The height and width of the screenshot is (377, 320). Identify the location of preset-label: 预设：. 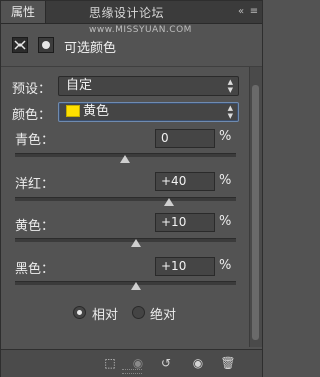
(32, 89).